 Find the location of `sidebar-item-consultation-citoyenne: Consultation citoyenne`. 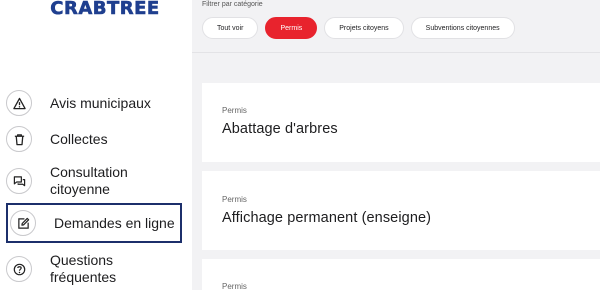

sidebar-item-consultation-citoyenne: Consultation citoyenne is located at coordinates (94, 181).